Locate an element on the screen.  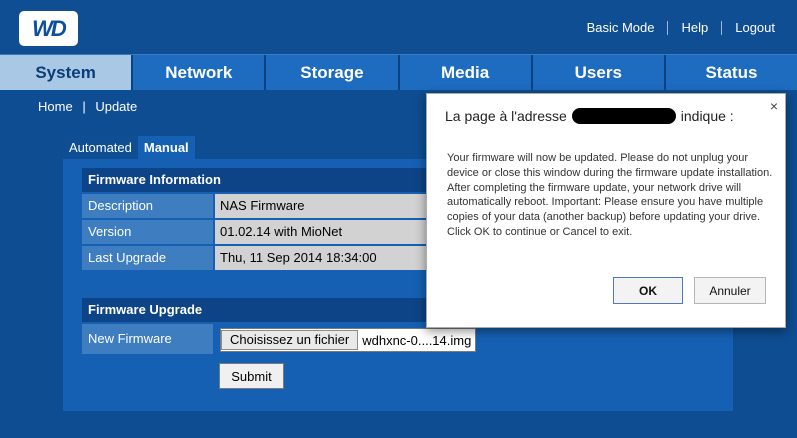
top-links: Basic Mode Help Logout is located at coordinates (681, 27).